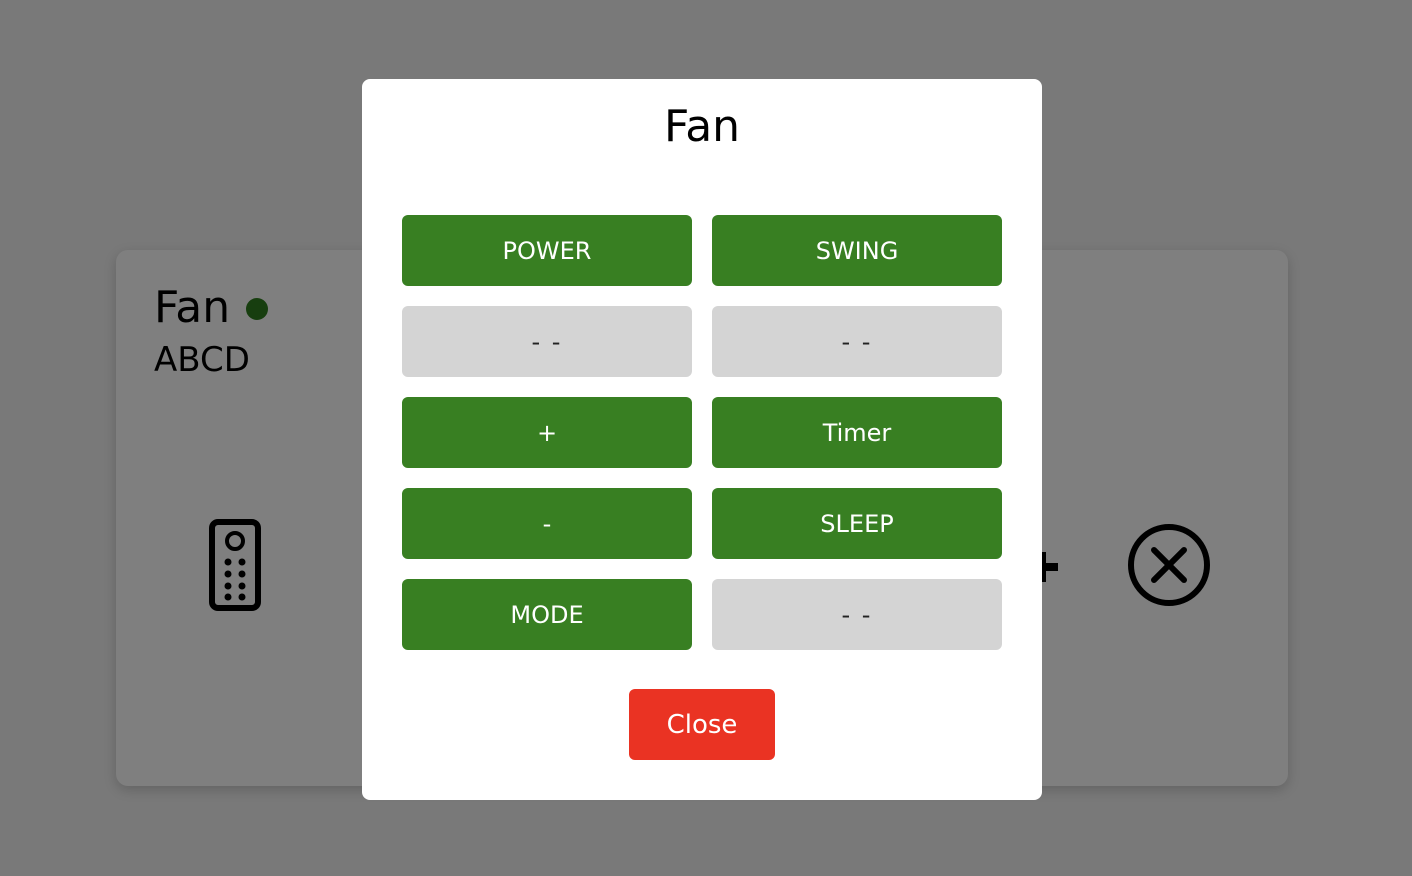 The image size is (1412, 876). Describe the element at coordinates (547, 250) in the screenshot. I see `remote-button-power: POWER` at that location.